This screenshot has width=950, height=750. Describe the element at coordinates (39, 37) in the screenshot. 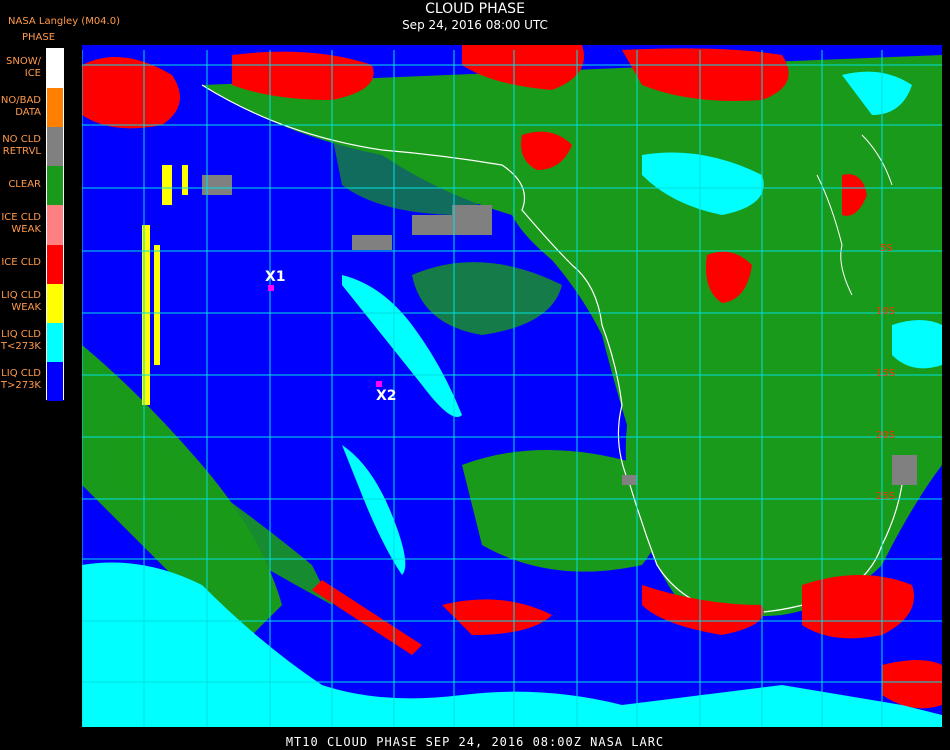

I see `legend-heading: PHASE` at that location.